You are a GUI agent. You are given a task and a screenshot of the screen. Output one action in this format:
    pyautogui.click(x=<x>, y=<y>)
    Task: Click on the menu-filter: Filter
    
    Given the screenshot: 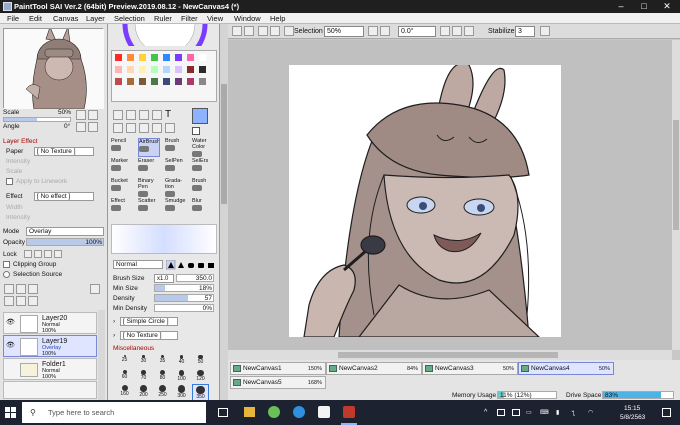 What is the action you would take?
    pyautogui.click(x=189, y=18)
    